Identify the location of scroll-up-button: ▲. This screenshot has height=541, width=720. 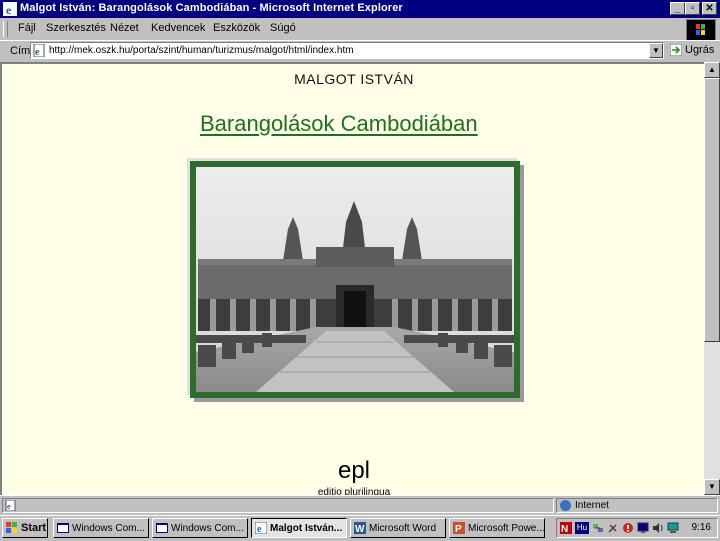
(712, 70).